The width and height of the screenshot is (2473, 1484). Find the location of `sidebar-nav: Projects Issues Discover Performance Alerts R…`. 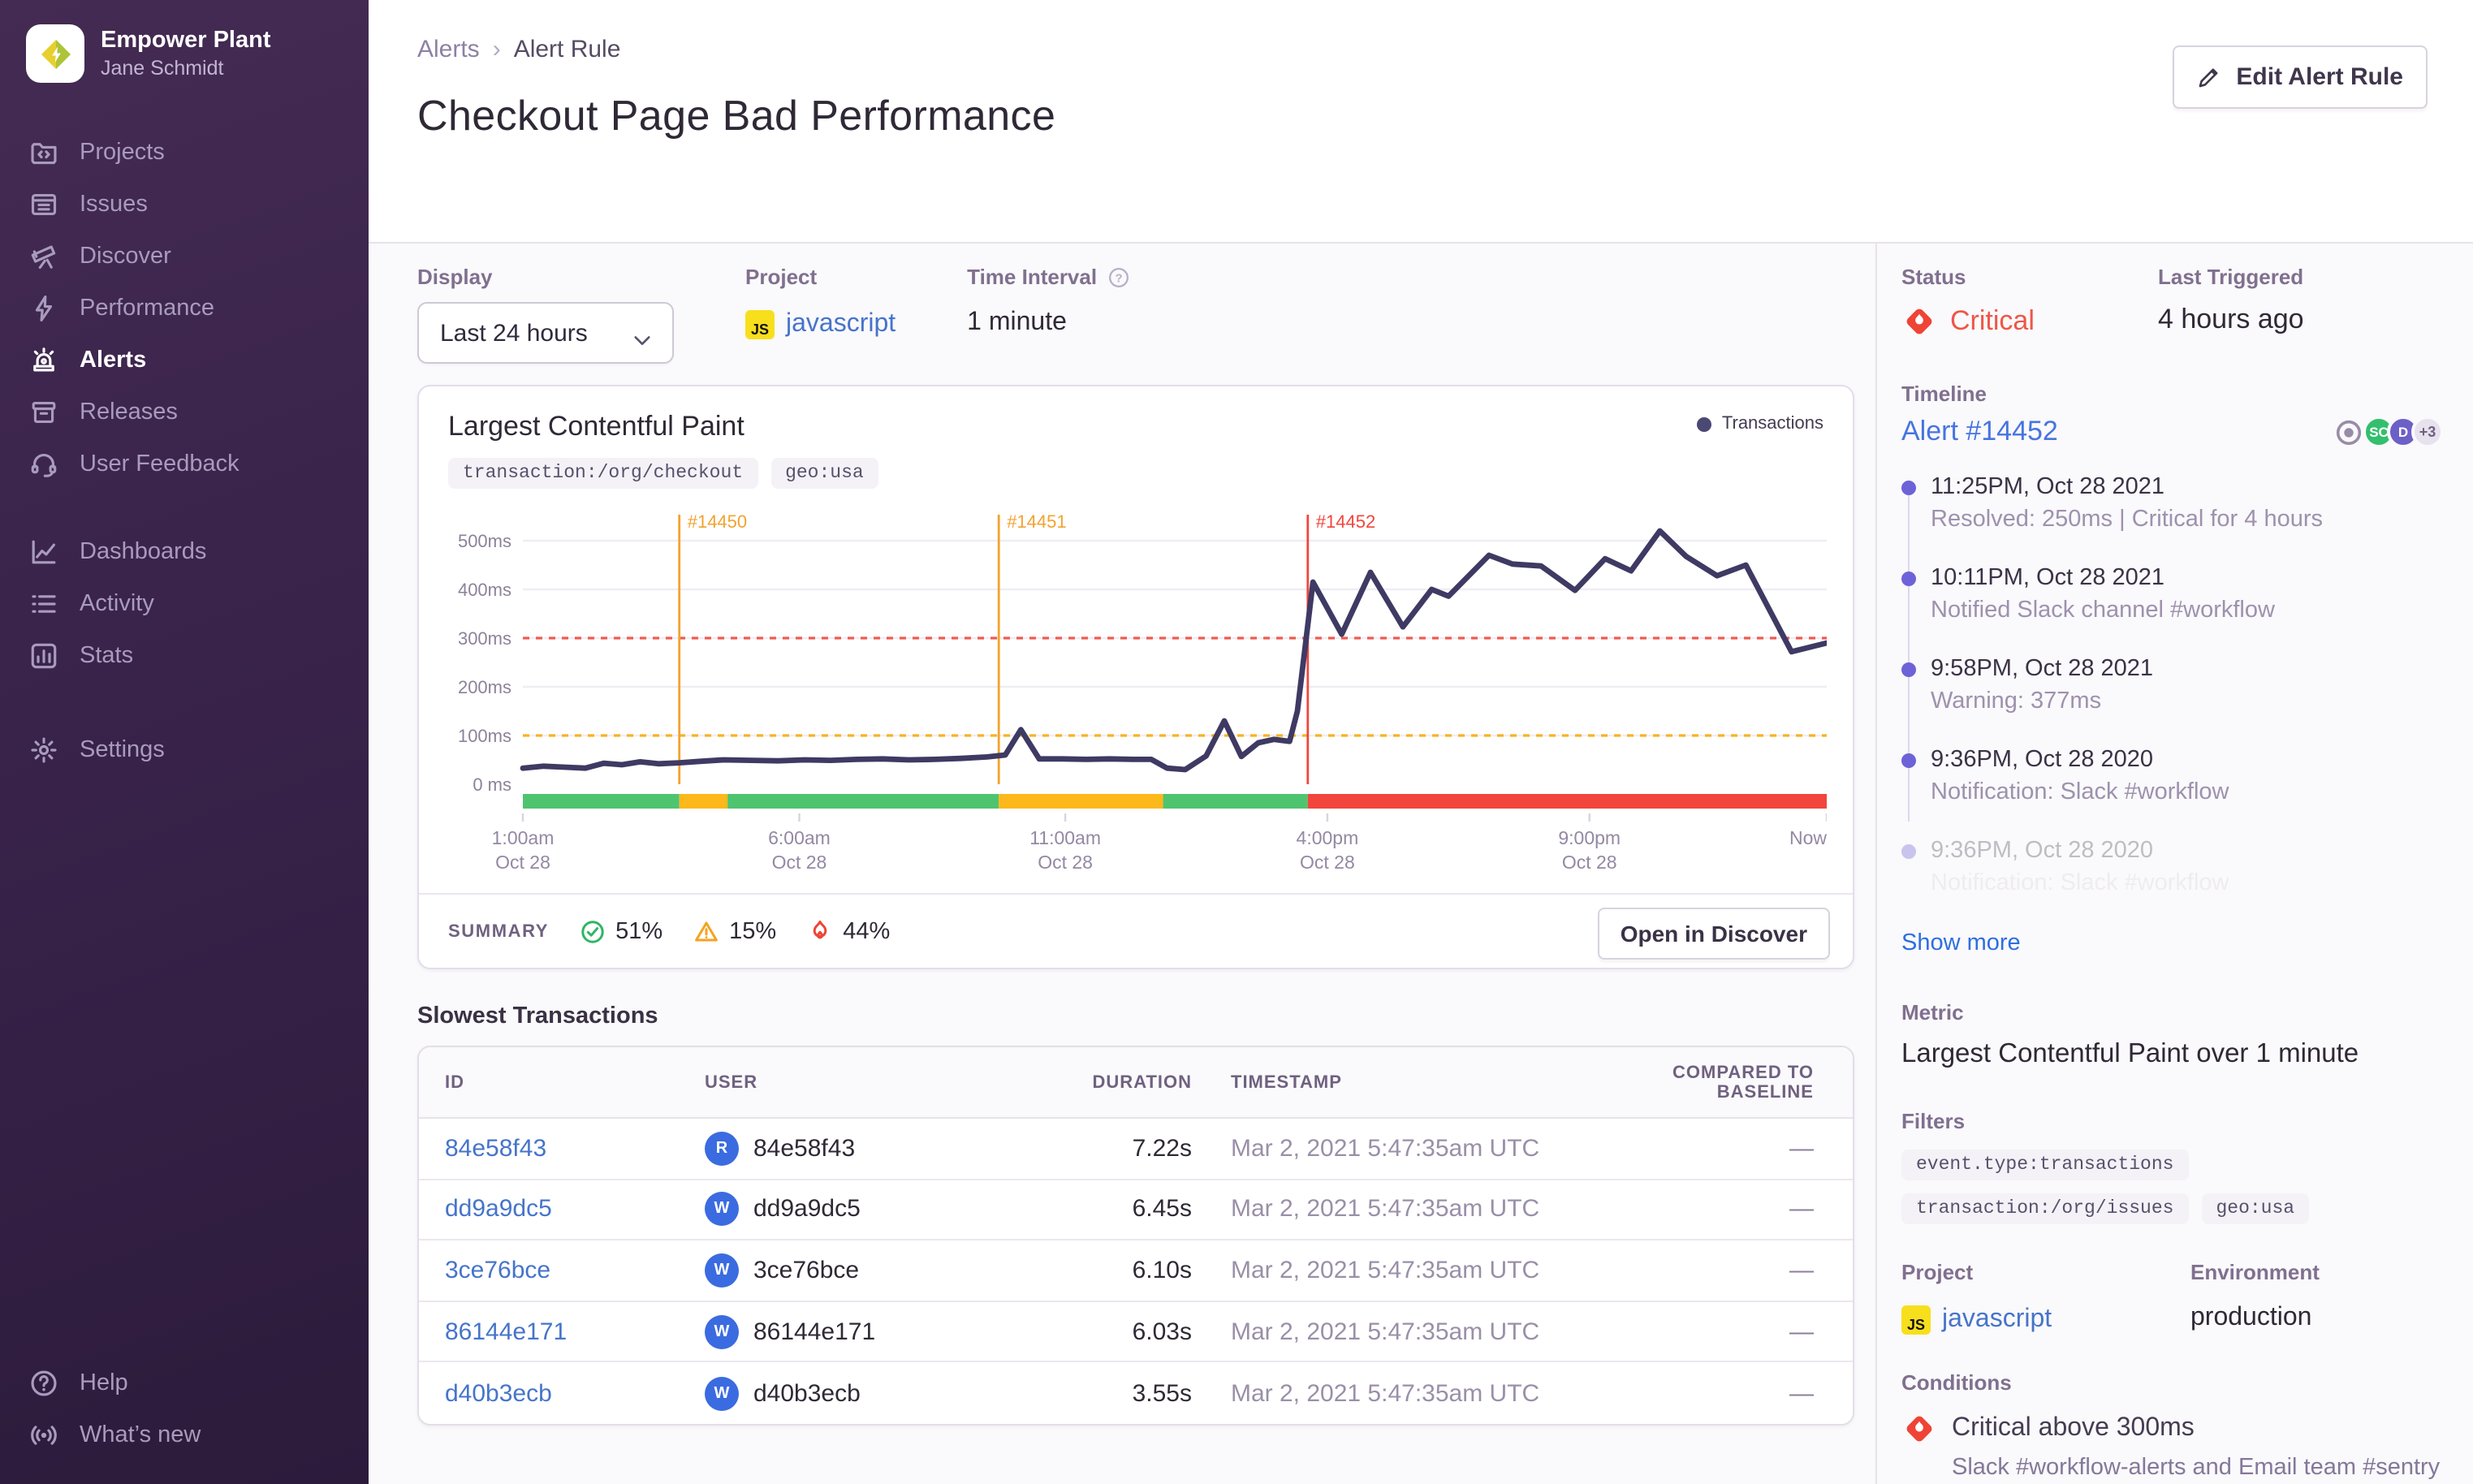

sidebar-nav: Projects Issues Discover Performance Alerts R… is located at coordinates (185, 720).